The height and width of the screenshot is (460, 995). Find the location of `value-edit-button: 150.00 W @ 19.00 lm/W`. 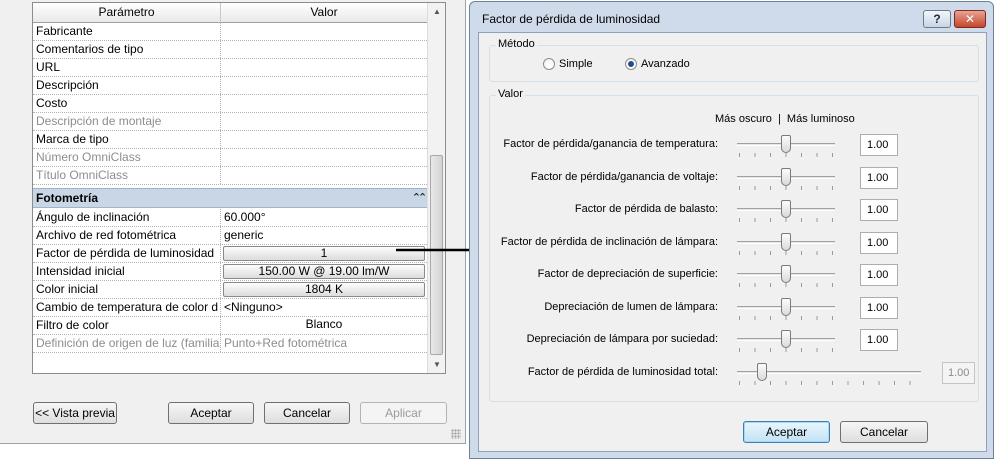

value-edit-button: 150.00 W @ 19.00 lm/W is located at coordinates (324, 271).